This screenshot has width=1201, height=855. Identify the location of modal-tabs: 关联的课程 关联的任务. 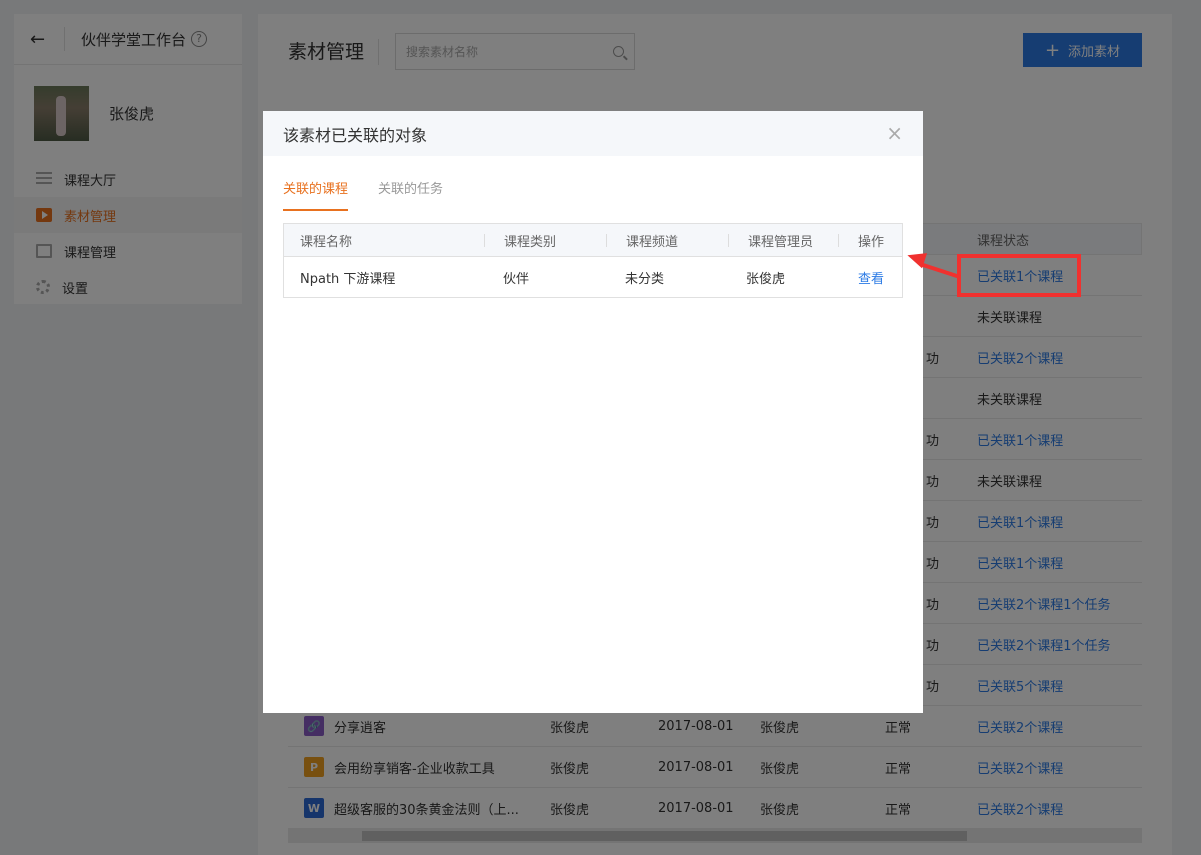
(378, 194).